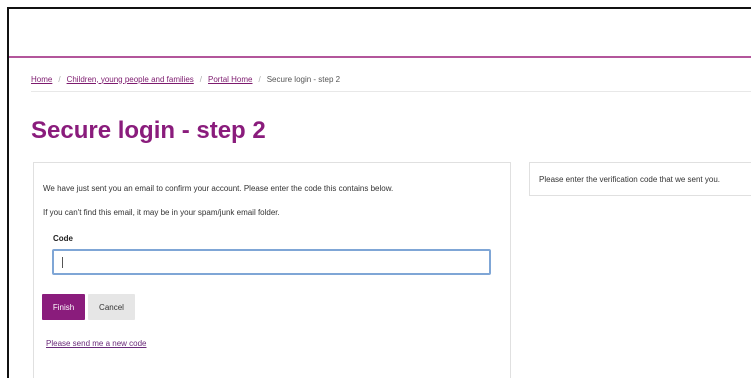 The width and height of the screenshot is (751, 378). What do you see at coordinates (111, 307) in the screenshot?
I see `cancel-button: Cancel` at bounding box center [111, 307].